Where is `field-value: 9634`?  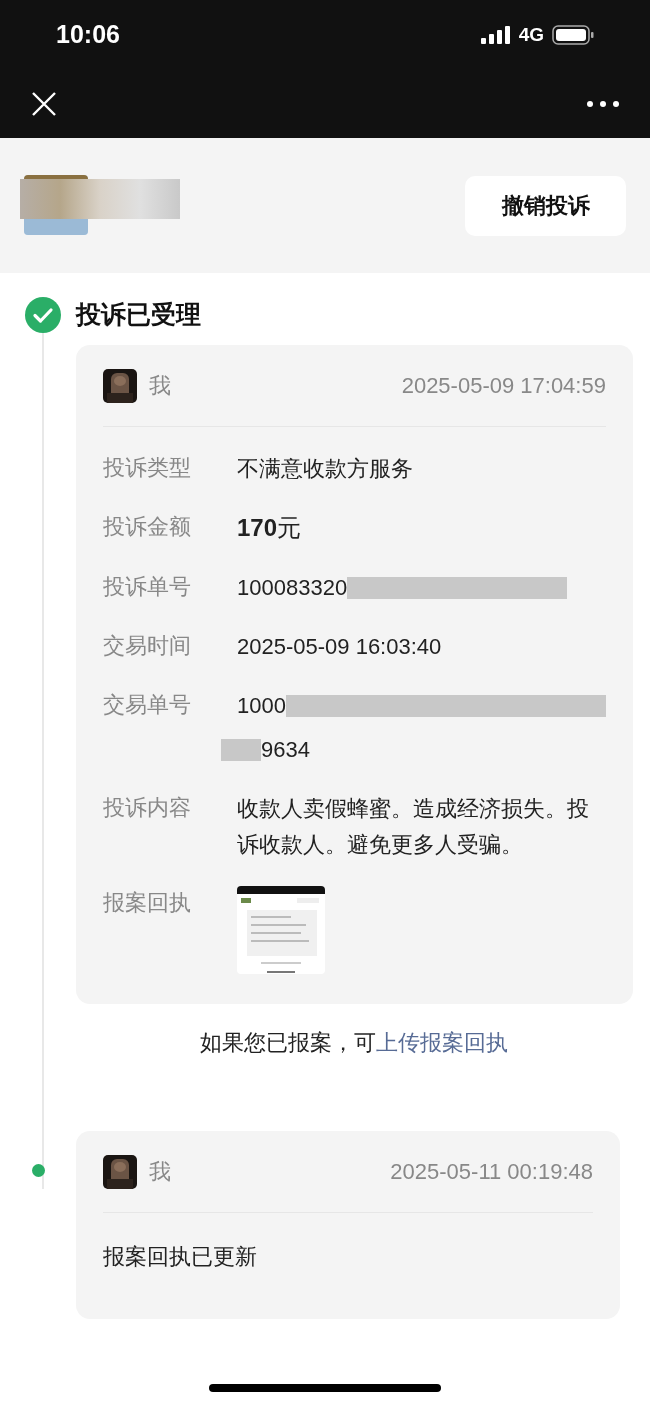 field-value: 9634 is located at coordinates (285, 750).